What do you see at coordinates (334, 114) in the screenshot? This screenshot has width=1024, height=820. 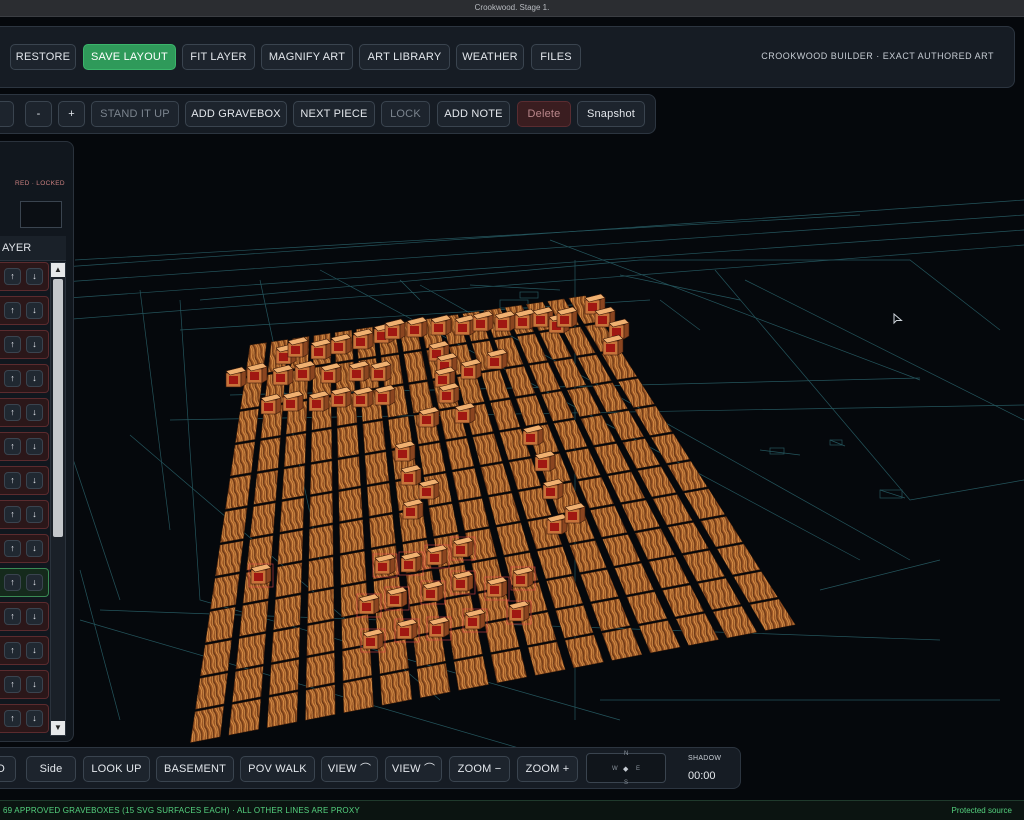 I see `next-piece-button: NEXT PIECE` at bounding box center [334, 114].